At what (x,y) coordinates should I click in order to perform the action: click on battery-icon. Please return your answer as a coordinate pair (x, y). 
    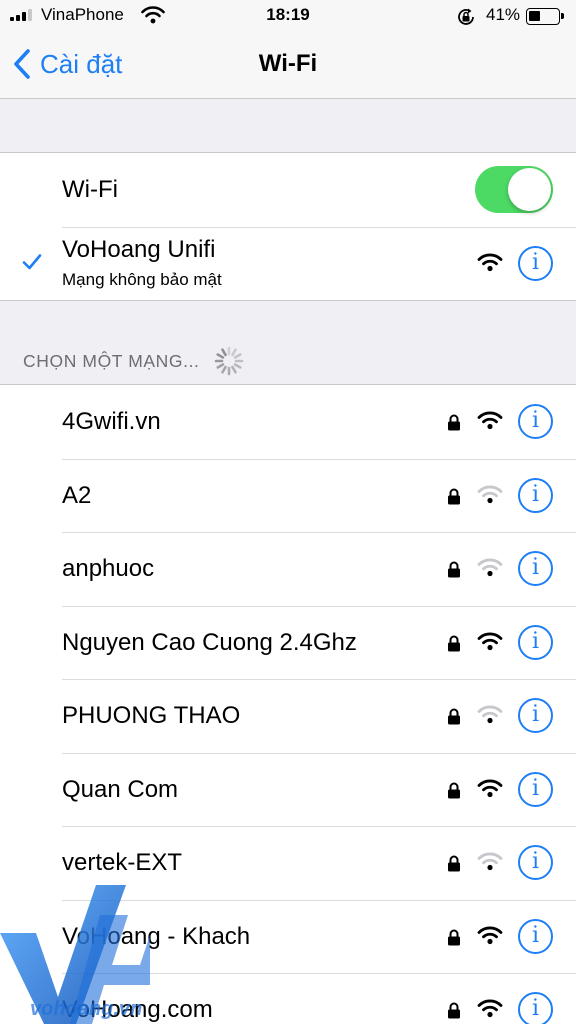
    Looking at the image, I should click on (545, 16).